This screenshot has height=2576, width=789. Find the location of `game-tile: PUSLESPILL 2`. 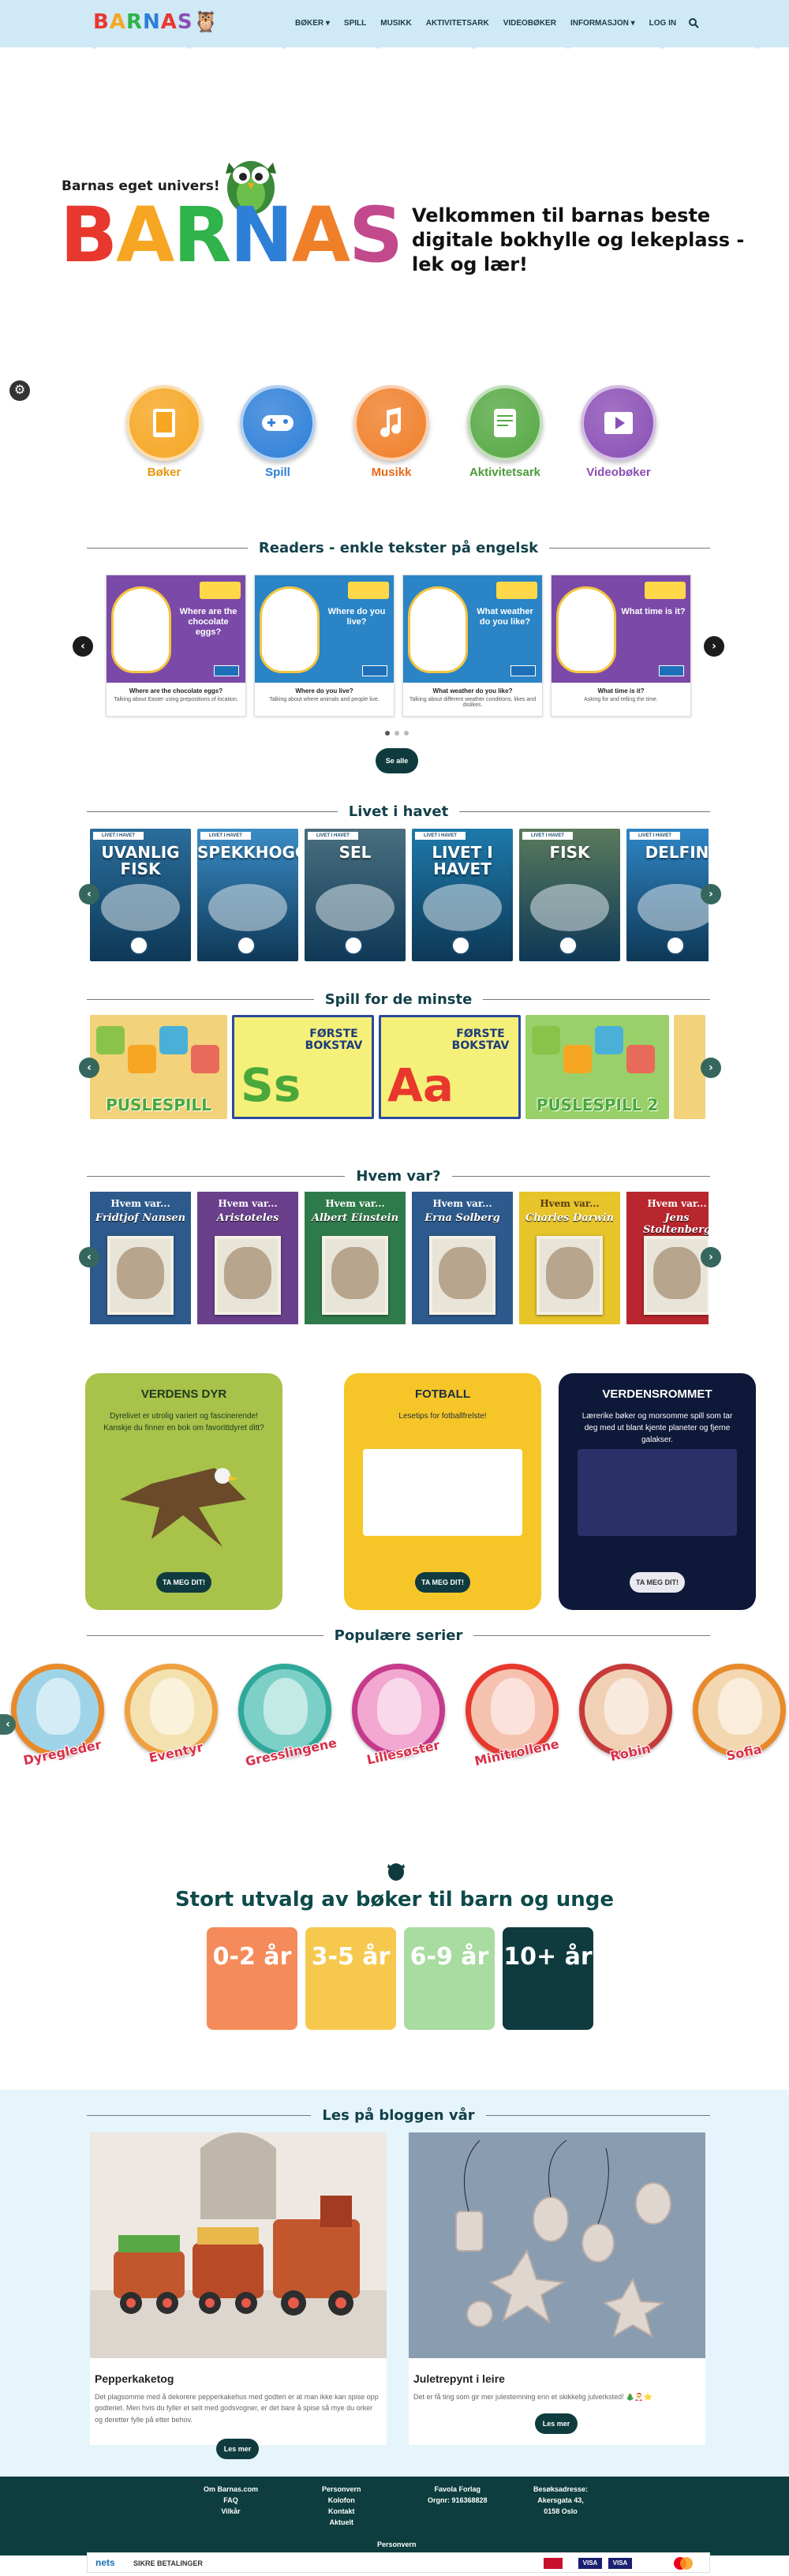

game-tile: PUSLESPILL 2 is located at coordinates (597, 1067).